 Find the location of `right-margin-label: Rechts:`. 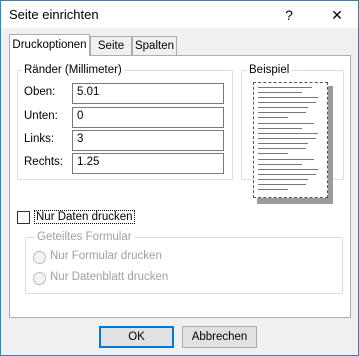

right-margin-label: Rechts: is located at coordinates (43, 162).